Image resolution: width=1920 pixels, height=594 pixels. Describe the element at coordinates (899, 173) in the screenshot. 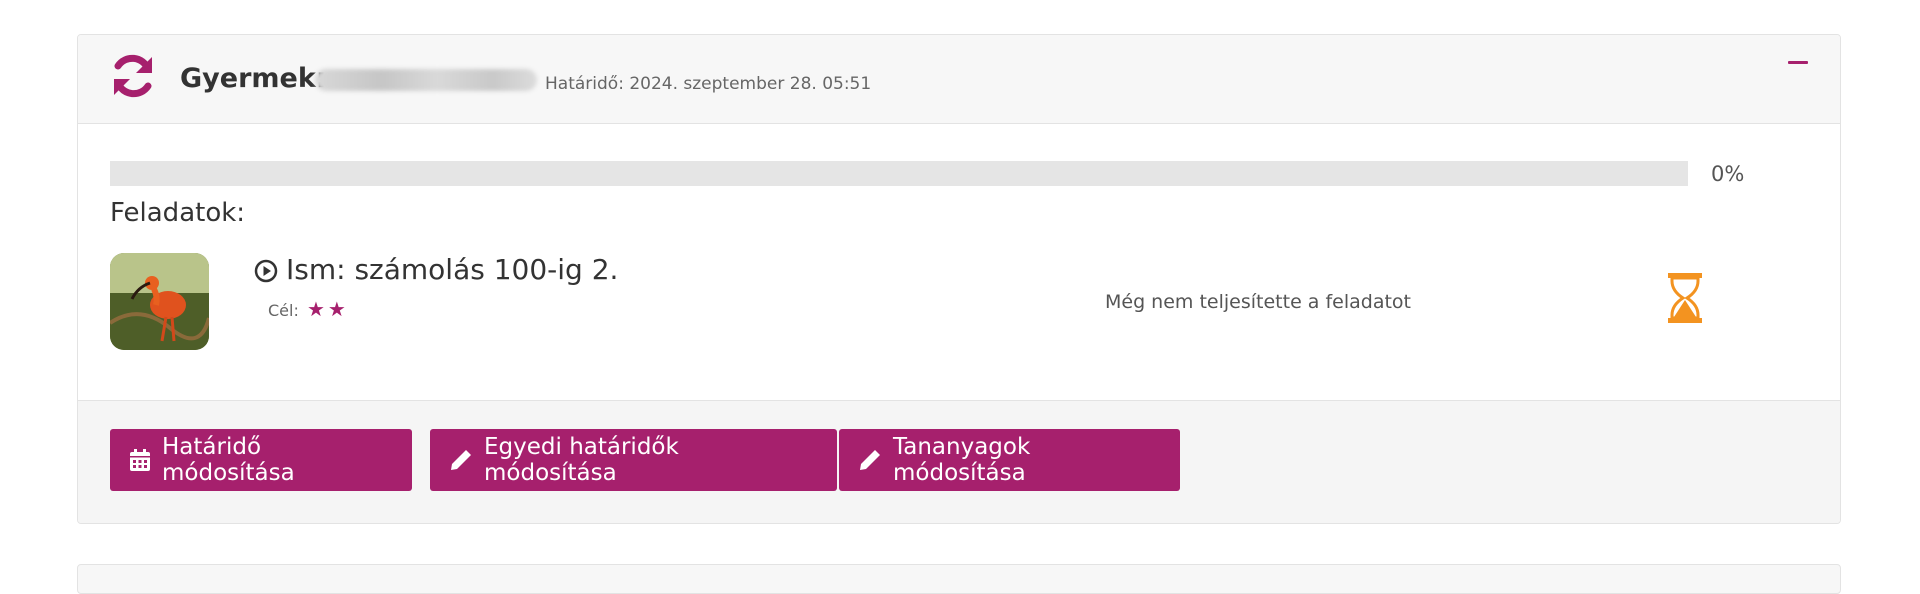

I see `progress-bar` at that location.